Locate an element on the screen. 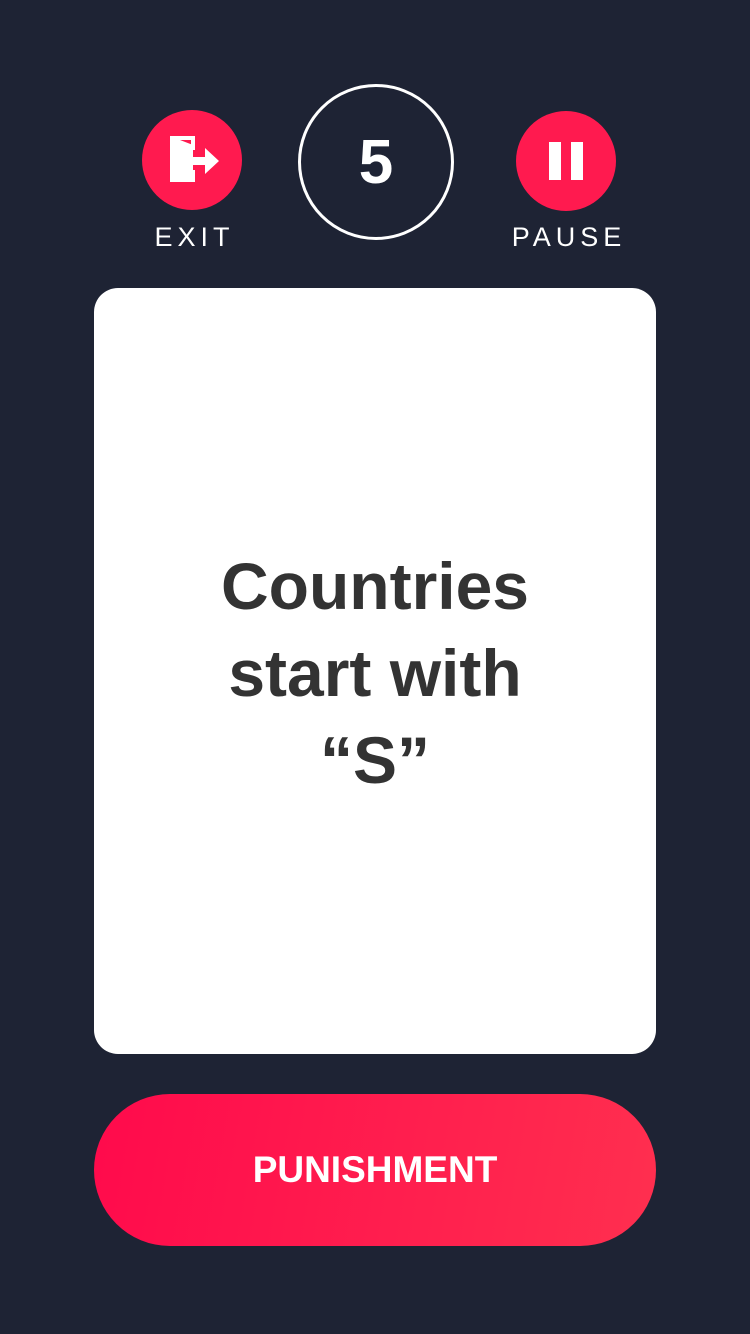 This screenshot has width=750, height=1334. pause-label: PAUSE is located at coordinates (569, 237).